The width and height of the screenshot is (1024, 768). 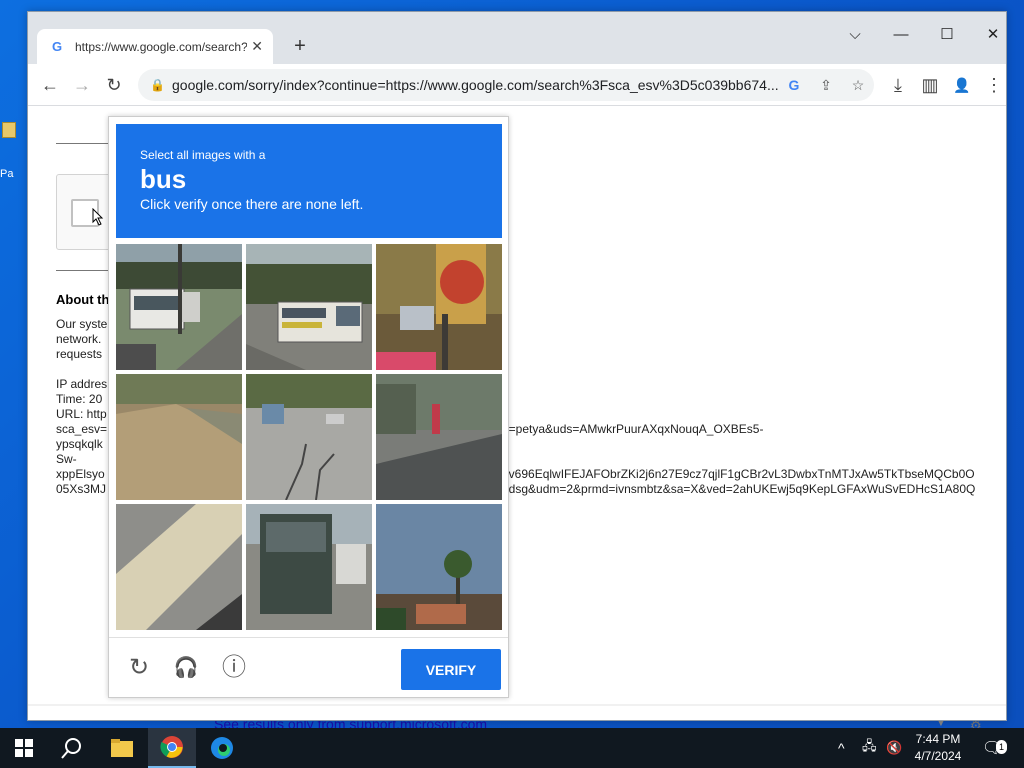 I want to click on url-line: 05Xs3MJ, so click(x=81, y=489).